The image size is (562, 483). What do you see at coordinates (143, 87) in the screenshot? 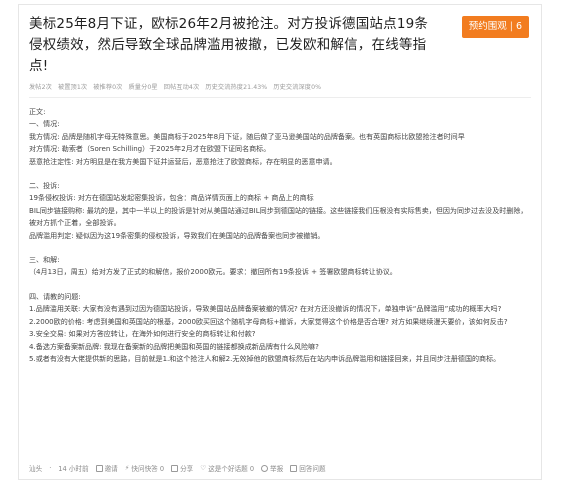
I see `stat-item: 质量分0星` at bounding box center [143, 87].